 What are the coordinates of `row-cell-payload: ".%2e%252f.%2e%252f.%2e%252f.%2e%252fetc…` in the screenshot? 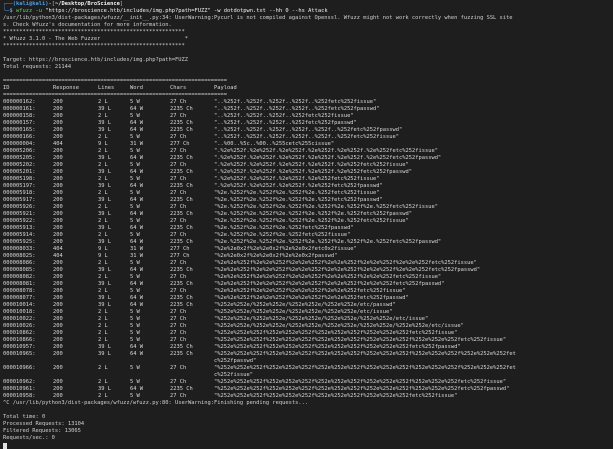 It's located at (298, 186).